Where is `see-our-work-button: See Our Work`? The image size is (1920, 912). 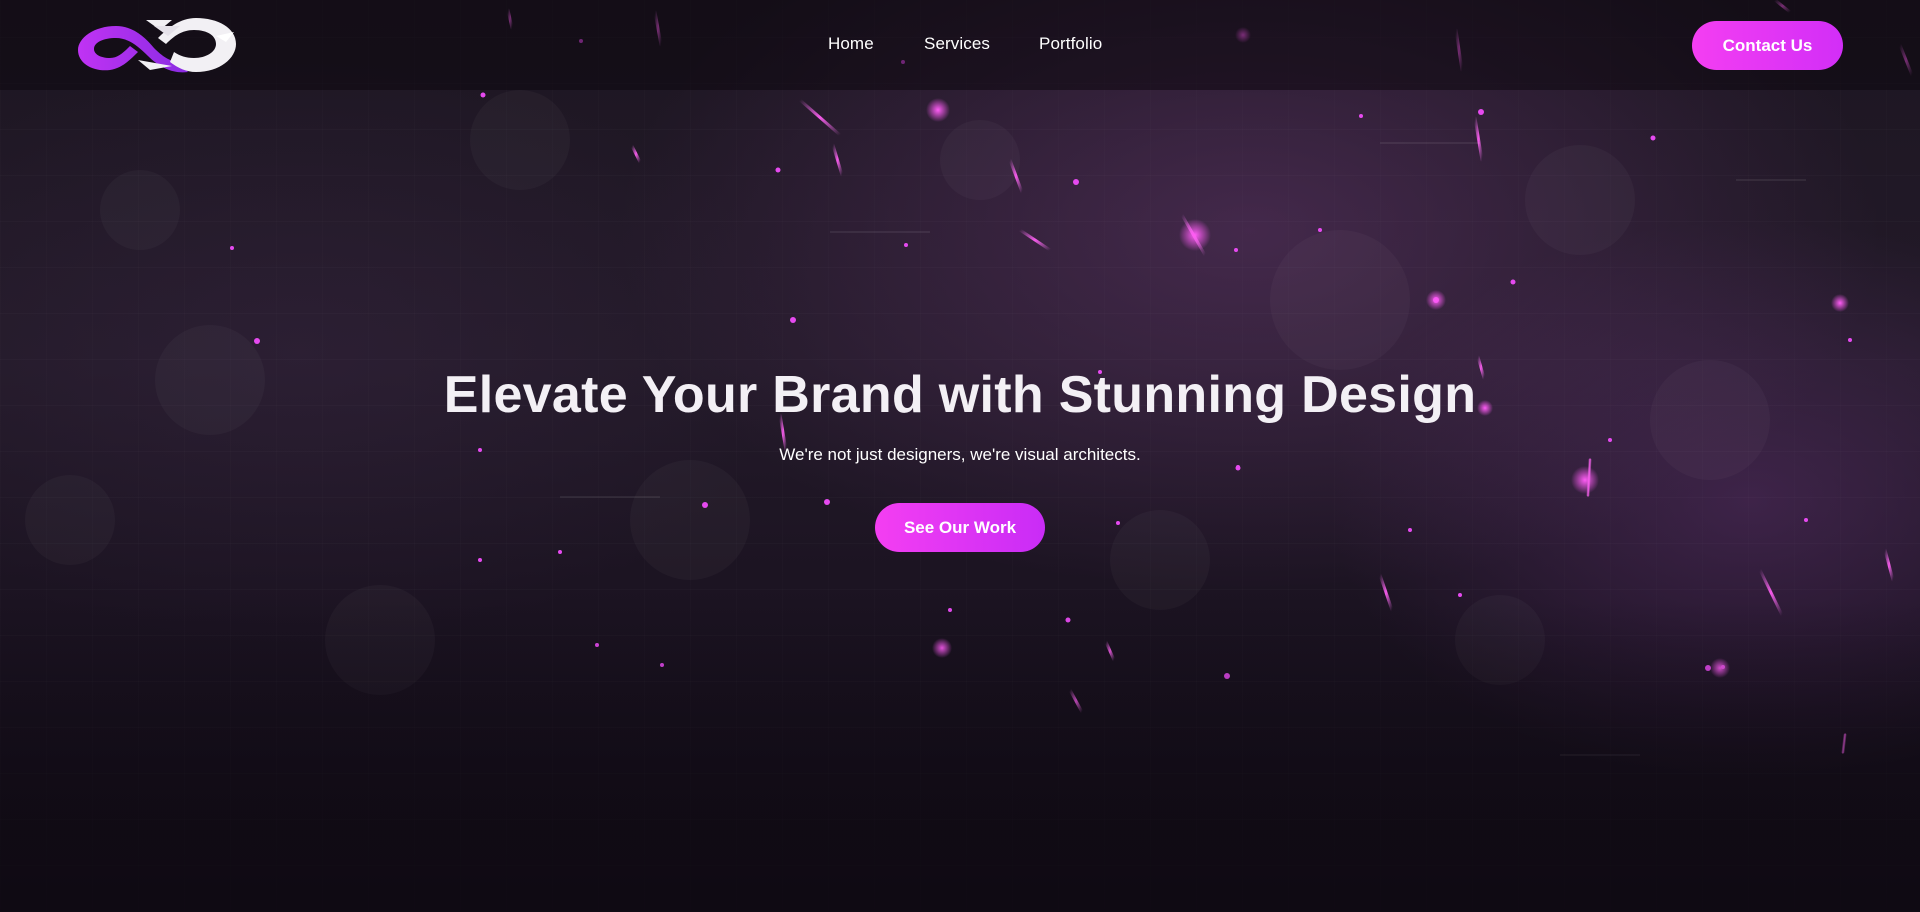 see-our-work-button: See Our Work is located at coordinates (960, 527).